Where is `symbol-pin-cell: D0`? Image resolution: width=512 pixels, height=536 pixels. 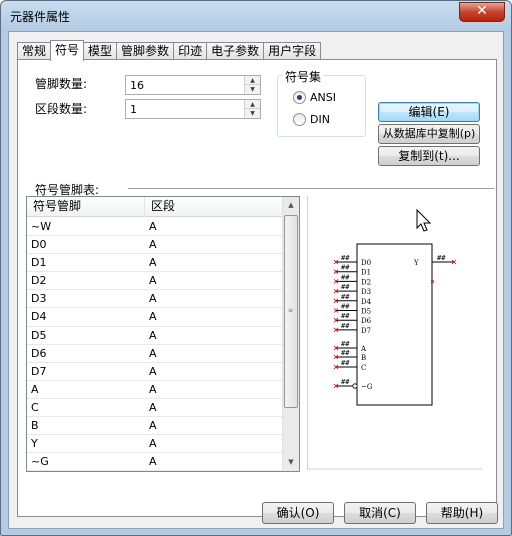 symbol-pin-cell: D0 is located at coordinates (39, 245).